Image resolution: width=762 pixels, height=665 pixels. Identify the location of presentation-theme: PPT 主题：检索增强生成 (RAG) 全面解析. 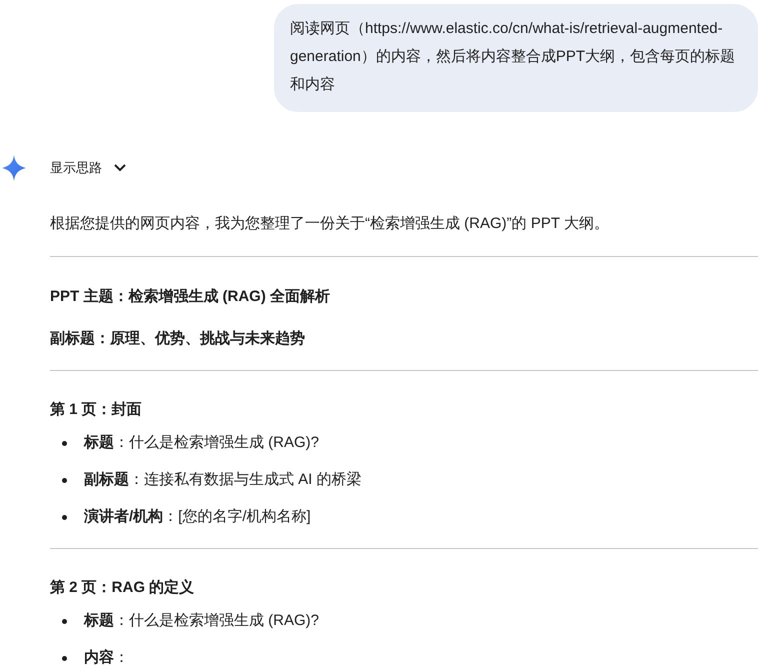
(190, 296).